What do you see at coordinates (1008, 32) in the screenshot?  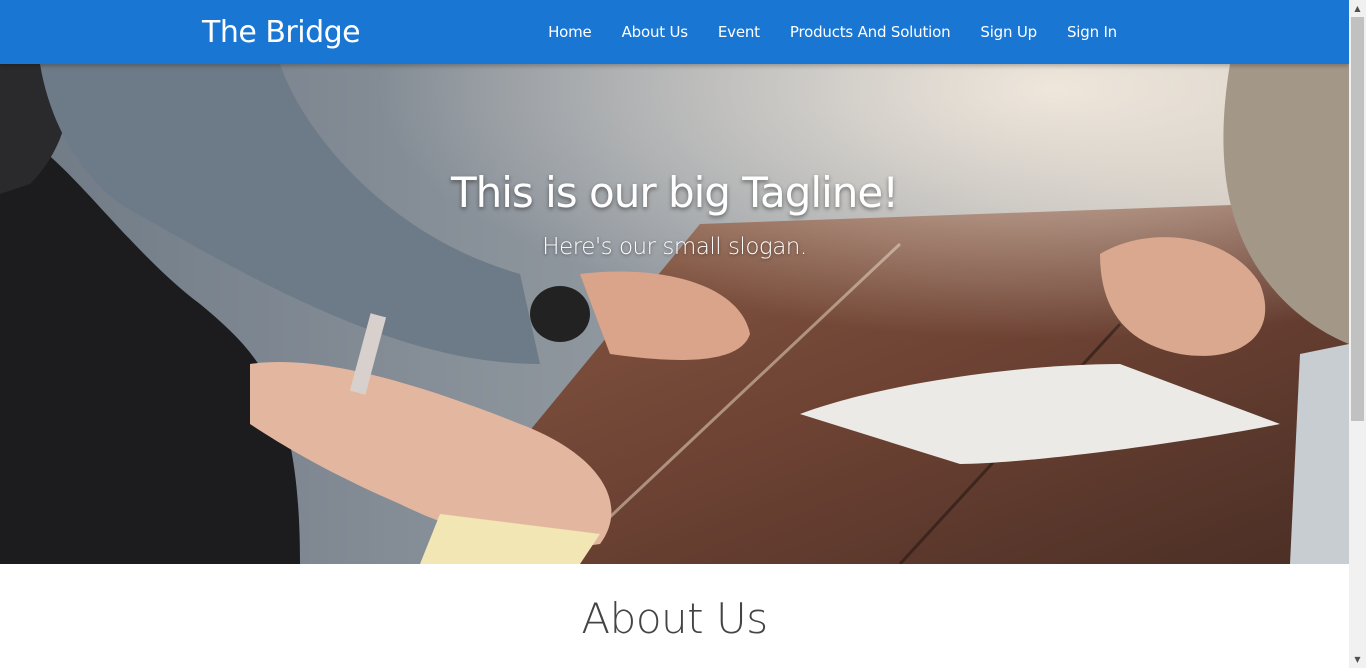 I see `nav-link-sign-up: Sign Up` at bounding box center [1008, 32].